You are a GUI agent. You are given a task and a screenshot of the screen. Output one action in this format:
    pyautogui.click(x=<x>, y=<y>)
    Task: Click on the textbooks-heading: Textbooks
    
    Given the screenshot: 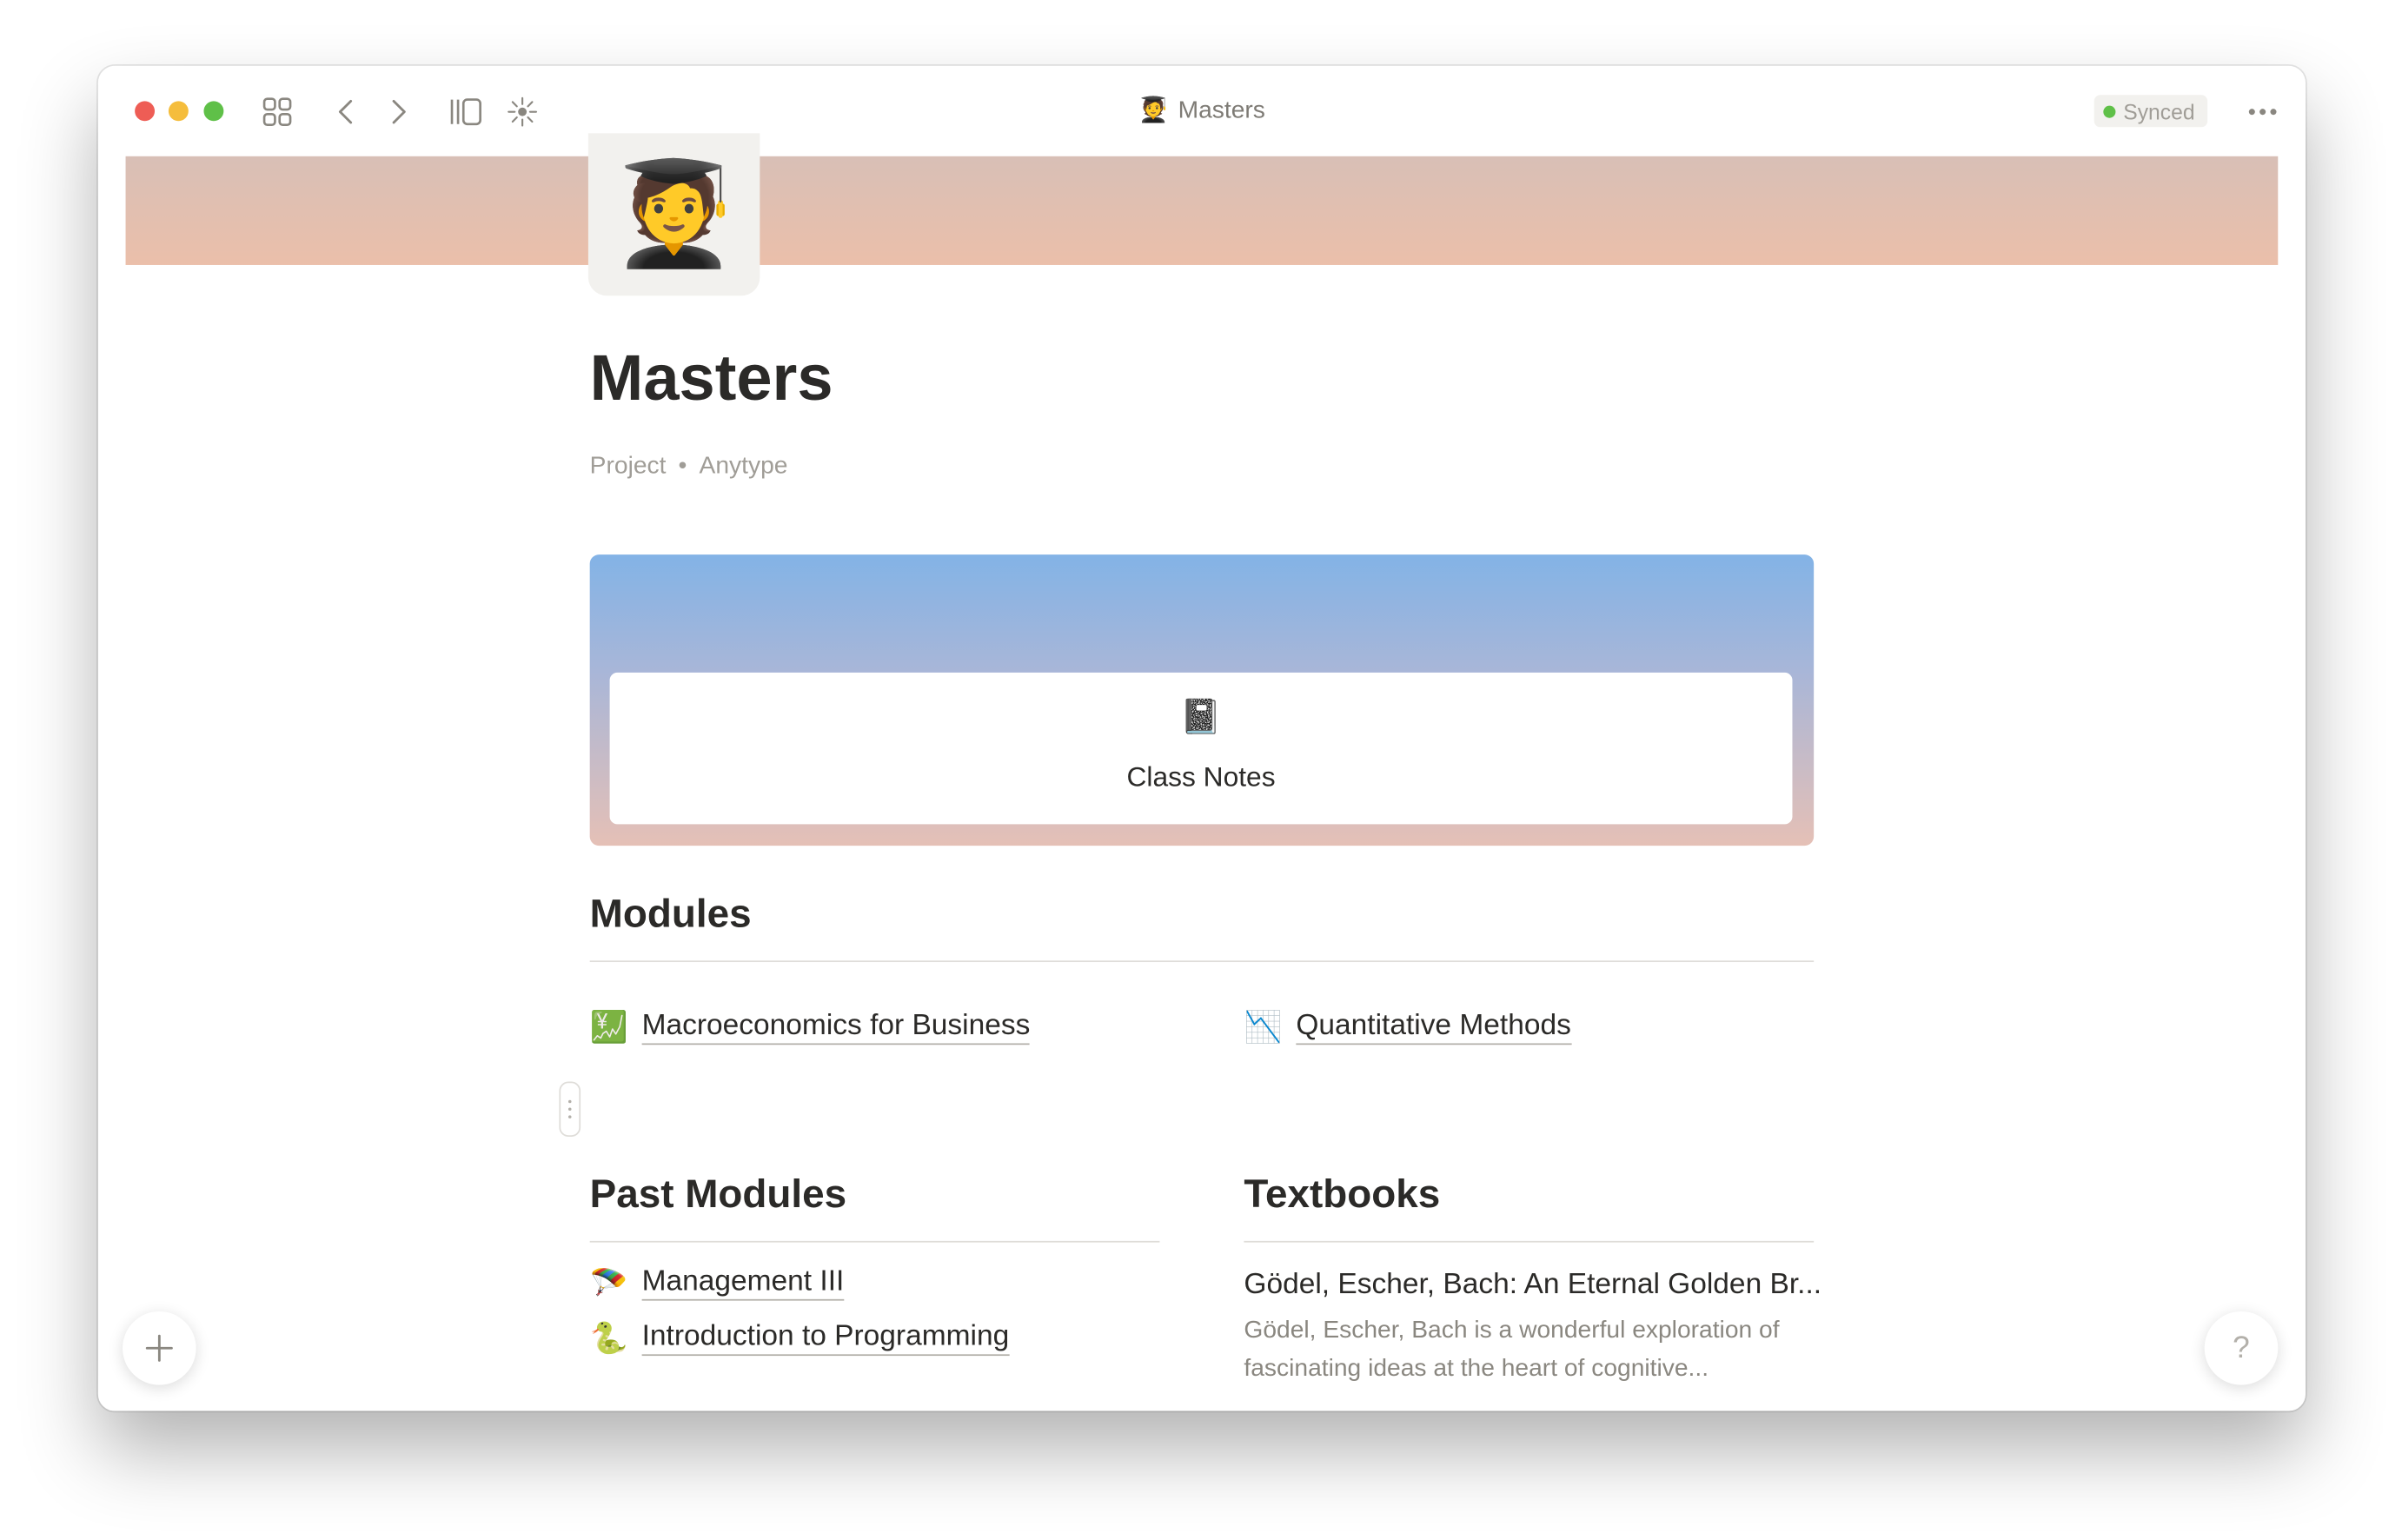 What is the action you would take?
    pyautogui.click(x=1342, y=1194)
    